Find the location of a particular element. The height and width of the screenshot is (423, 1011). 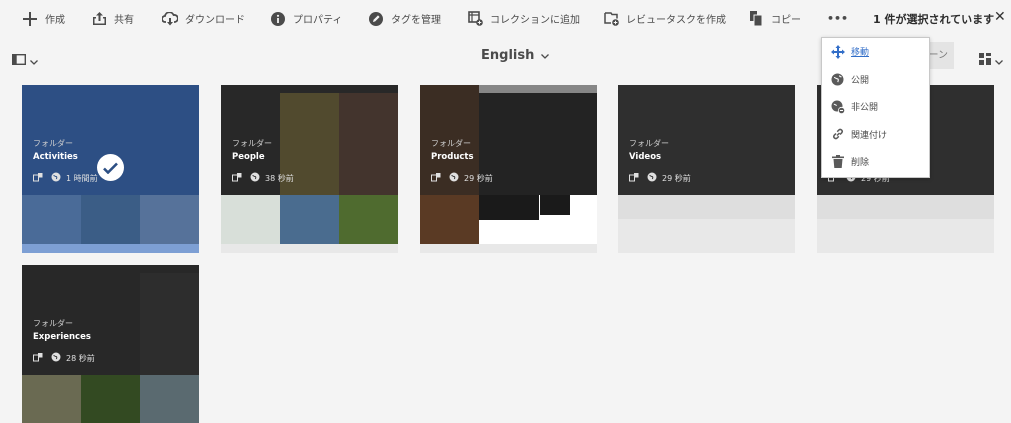

folder-card-activities: フォルダー Activities 1 時間前 is located at coordinates (110, 169).